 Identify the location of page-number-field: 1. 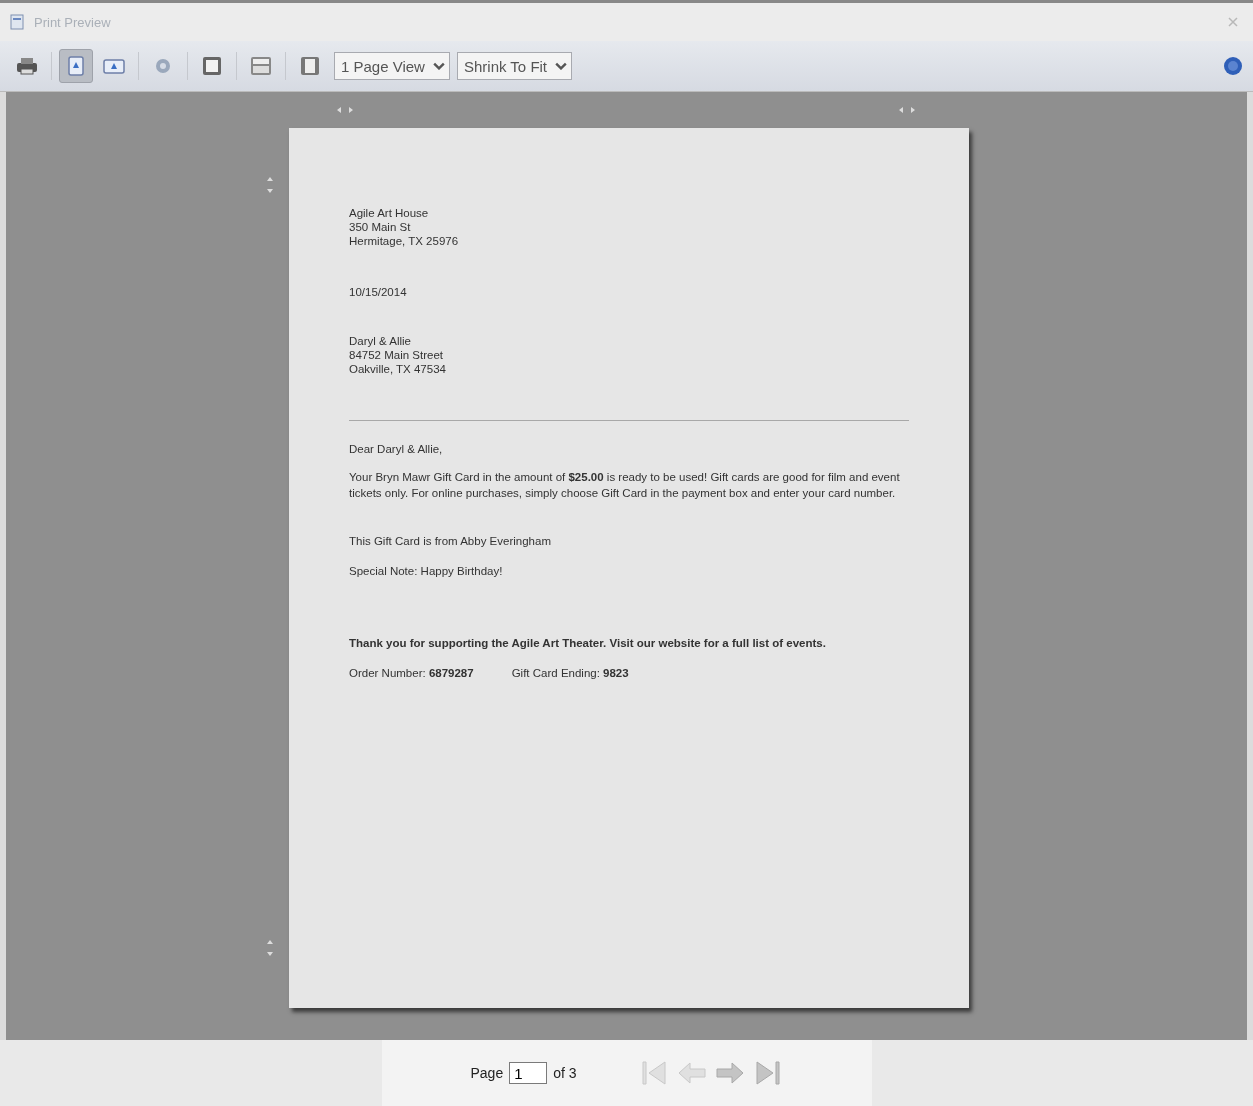
(528, 1073).